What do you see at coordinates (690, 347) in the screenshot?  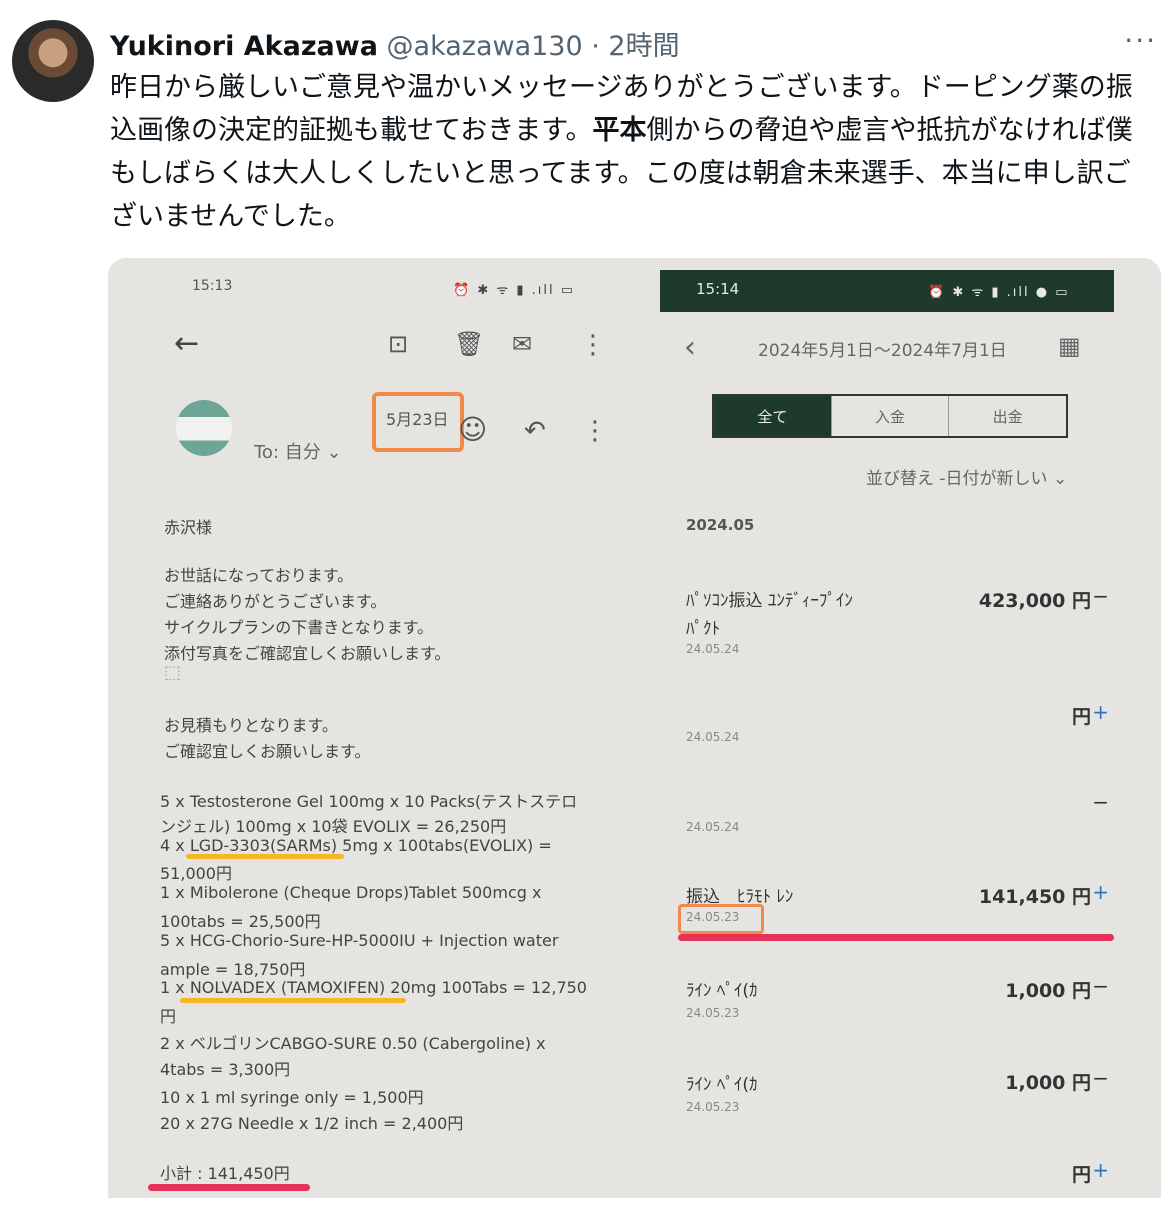 I see `chevron-left-icon: ‹` at bounding box center [690, 347].